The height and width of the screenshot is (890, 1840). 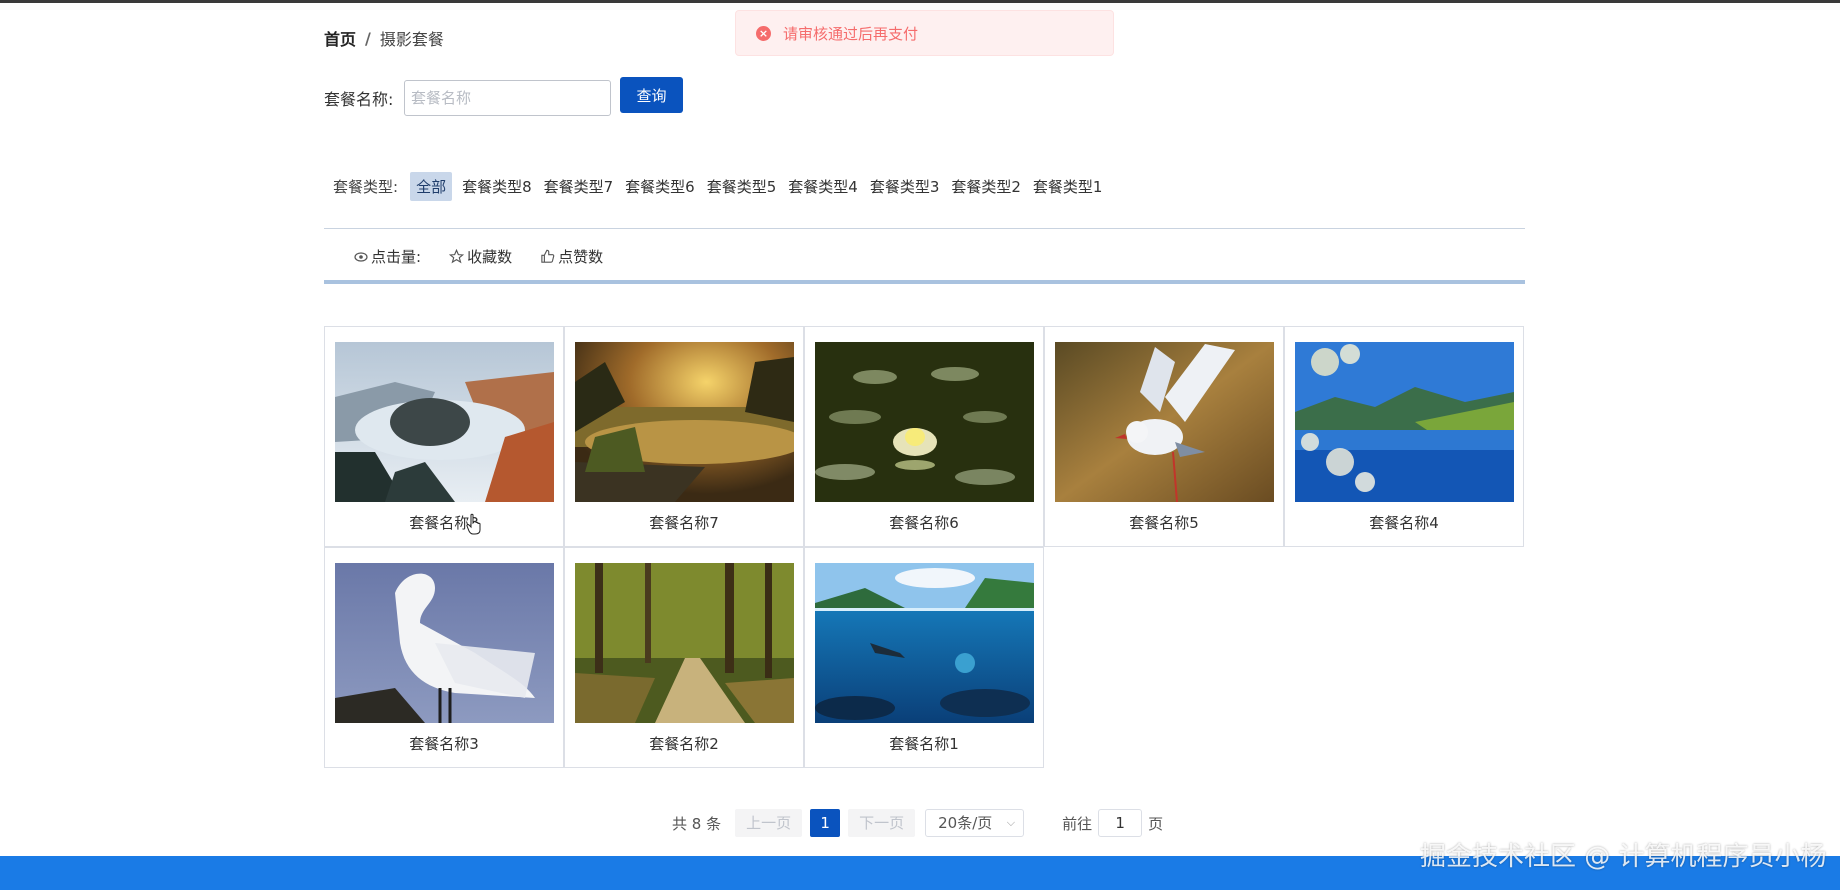 What do you see at coordinates (1156, 823) in the screenshot?
I see `page-suffix: 页` at bounding box center [1156, 823].